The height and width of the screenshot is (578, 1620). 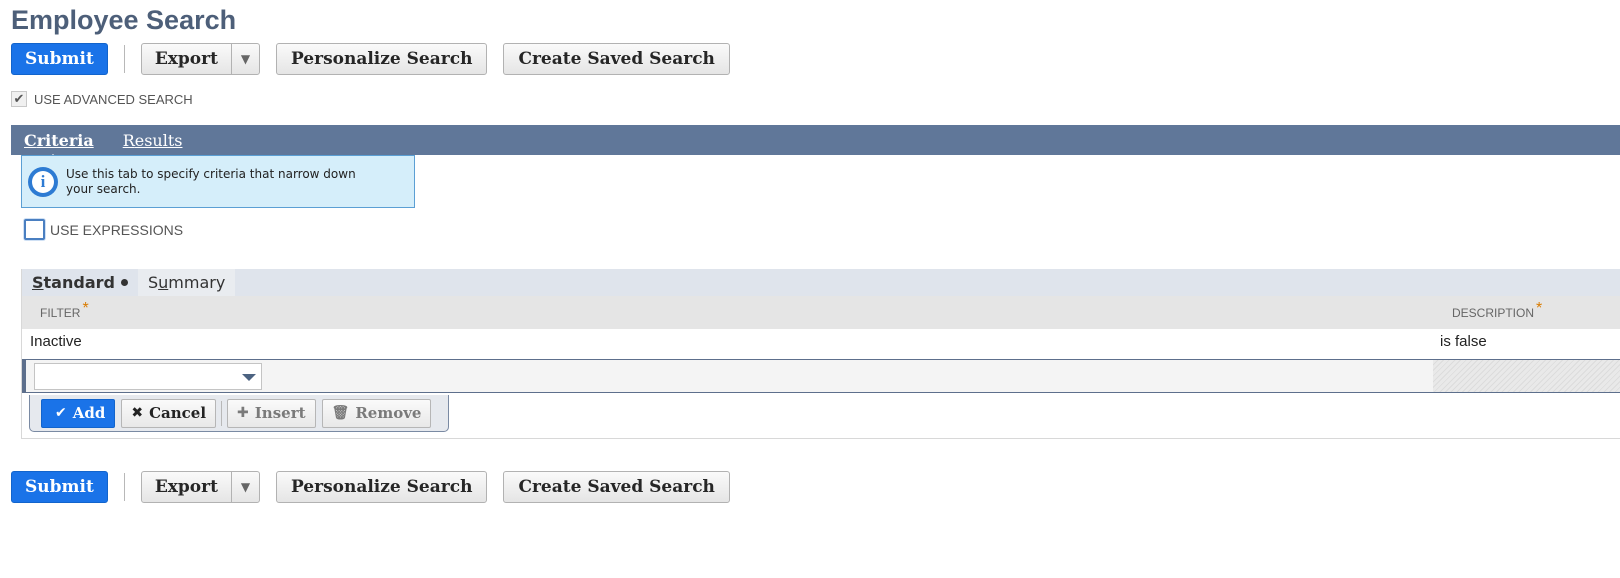 I want to click on create-saved-search-button: Create Saved Search, so click(x=616, y=59).